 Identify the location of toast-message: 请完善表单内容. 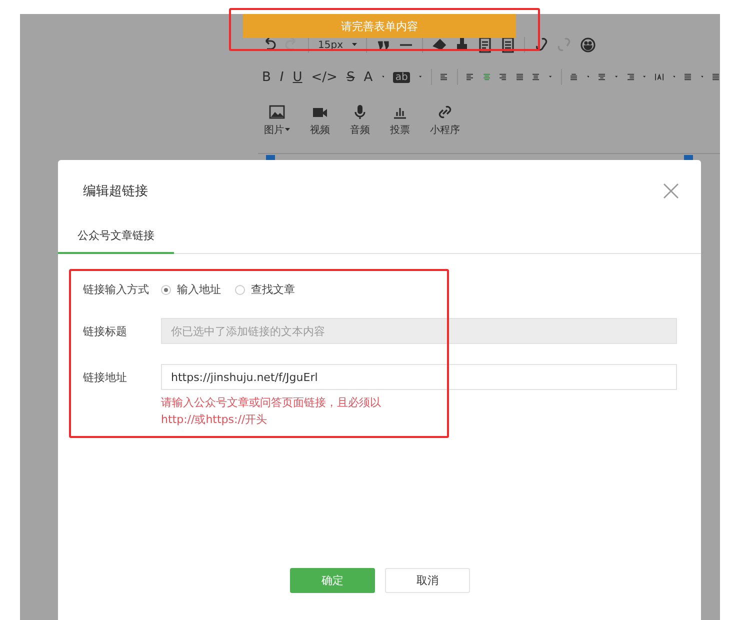
(379, 26).